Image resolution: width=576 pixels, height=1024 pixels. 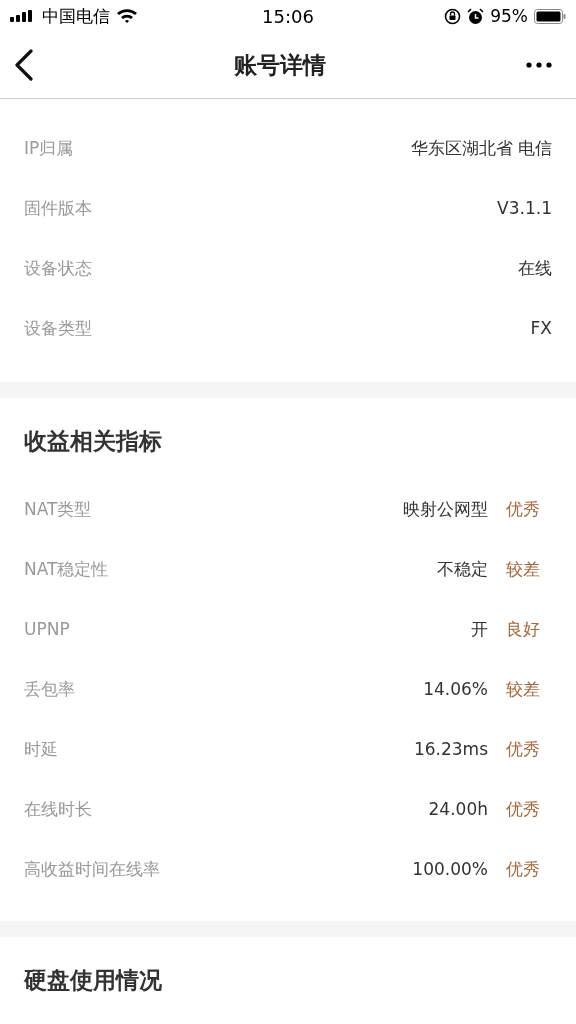 I want to click on page-title: 账号详情, so click(x=280, y=65).